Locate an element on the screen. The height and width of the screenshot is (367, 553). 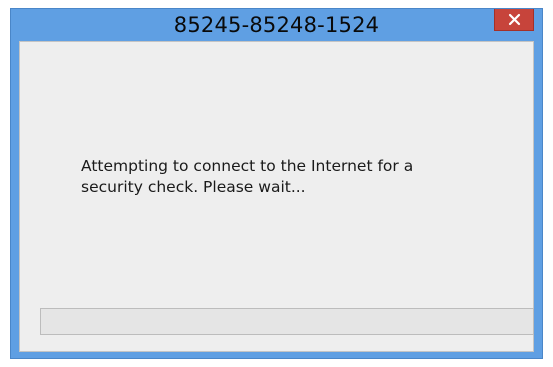
close-button is located at coordinates (514, 20).